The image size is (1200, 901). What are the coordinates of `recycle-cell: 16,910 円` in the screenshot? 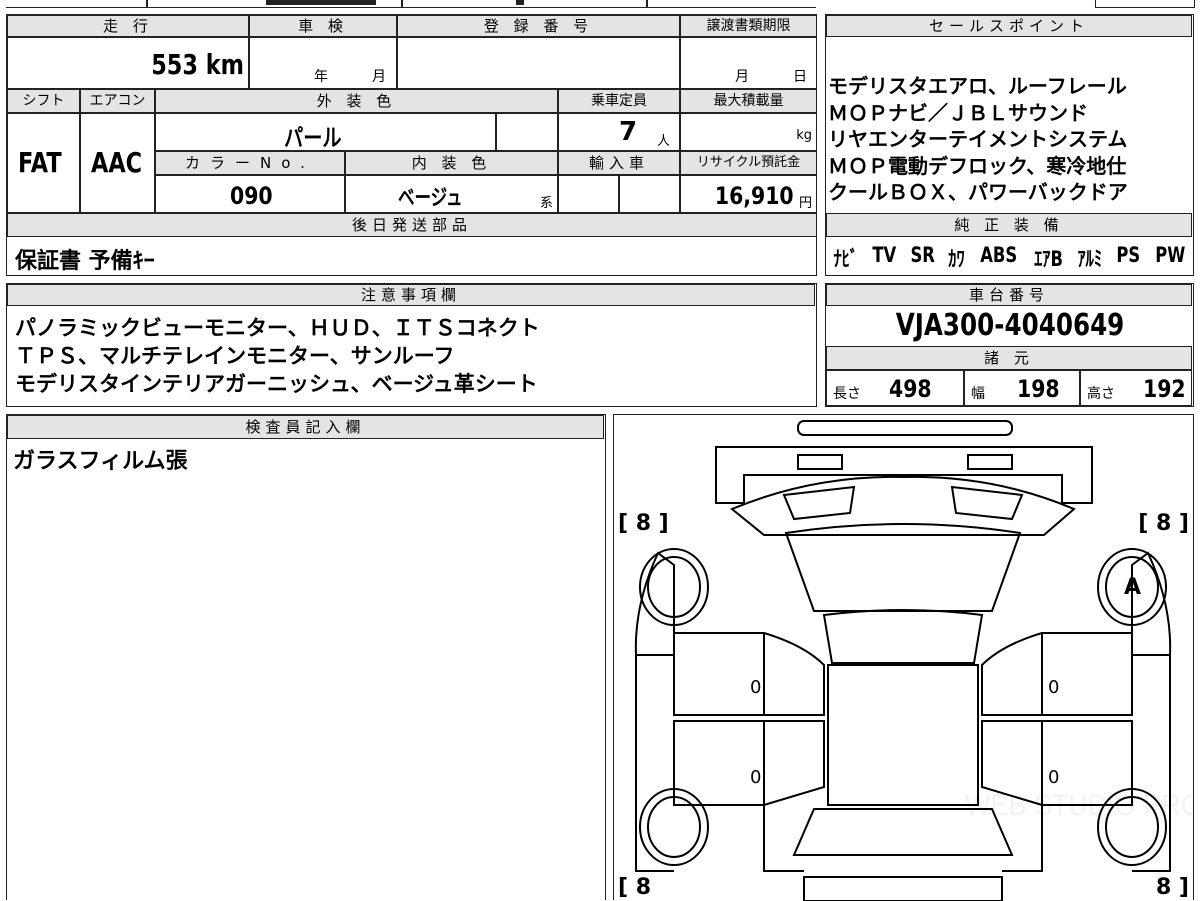 It's located at (748, 194).